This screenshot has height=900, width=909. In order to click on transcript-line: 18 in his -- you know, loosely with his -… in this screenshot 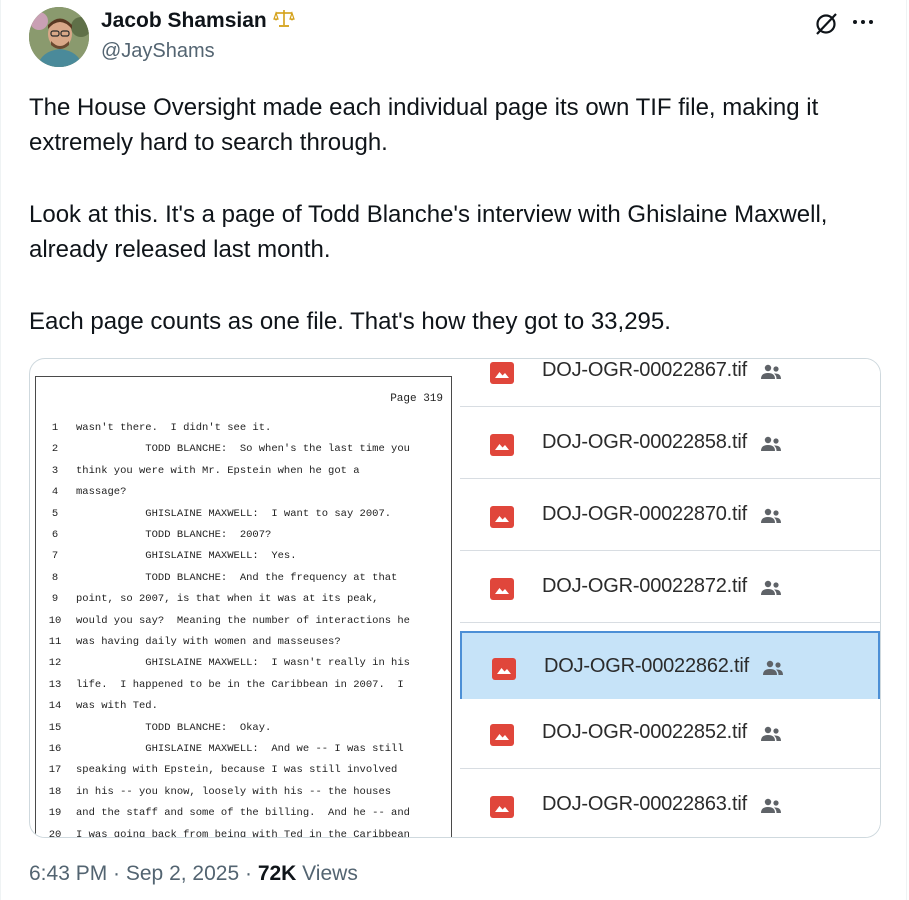, I will do `click(243, 796)`.